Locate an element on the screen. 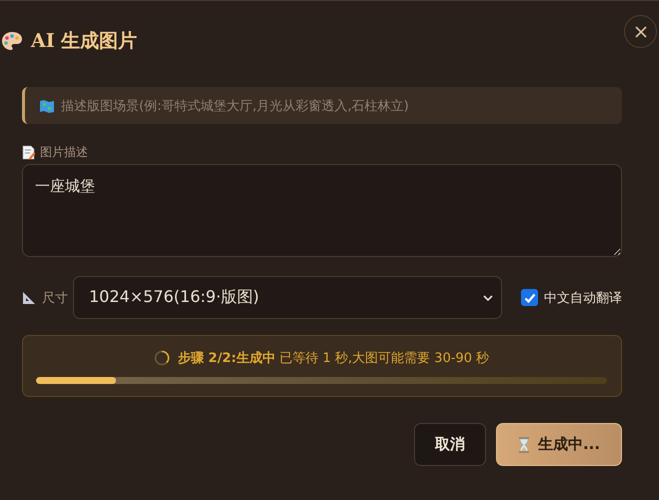 The image size is (659, 500). hint-text: 描述版图场景(例:哥特式城堡大厅,月光从彩窗透入,石柱林立) is located at coordinates (235, 106).